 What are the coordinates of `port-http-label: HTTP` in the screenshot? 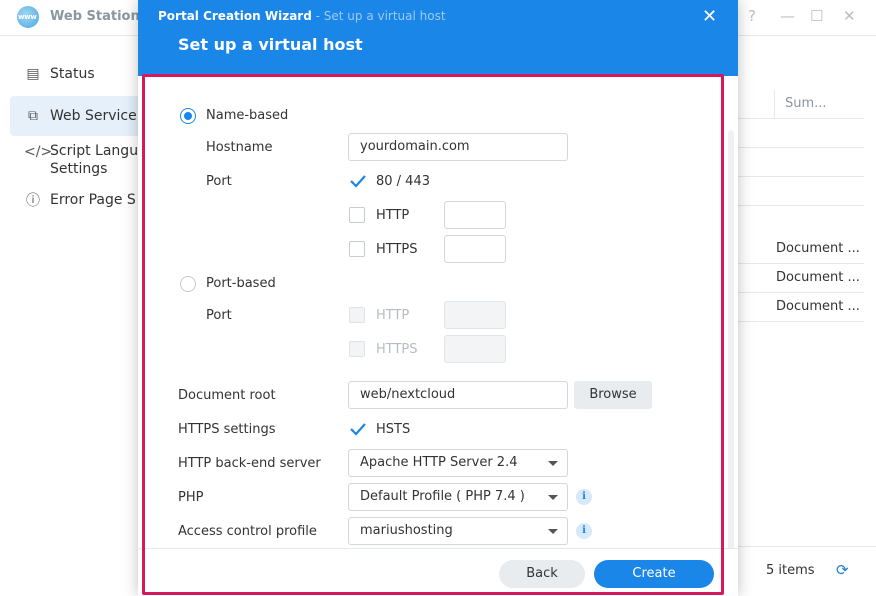 It's located at (393, 315).